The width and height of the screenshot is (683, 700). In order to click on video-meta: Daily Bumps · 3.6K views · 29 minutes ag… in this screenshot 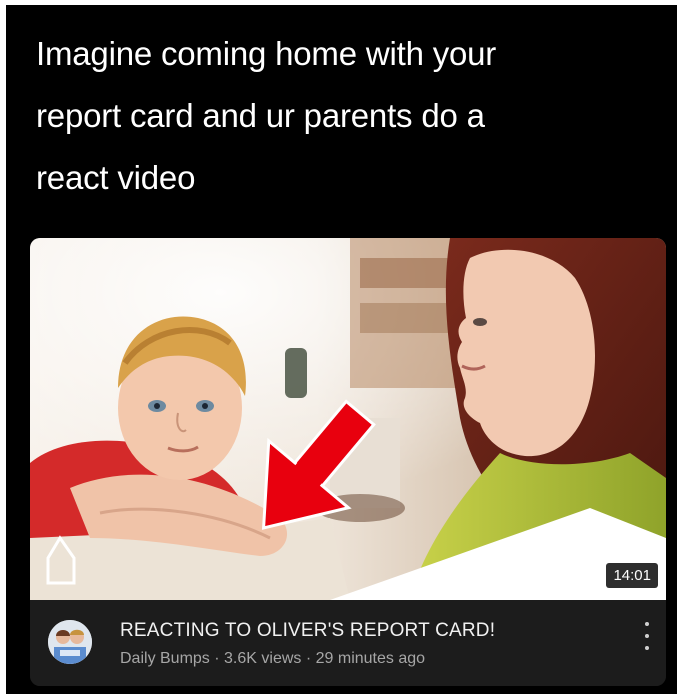, I will do `click(272, 659)`.